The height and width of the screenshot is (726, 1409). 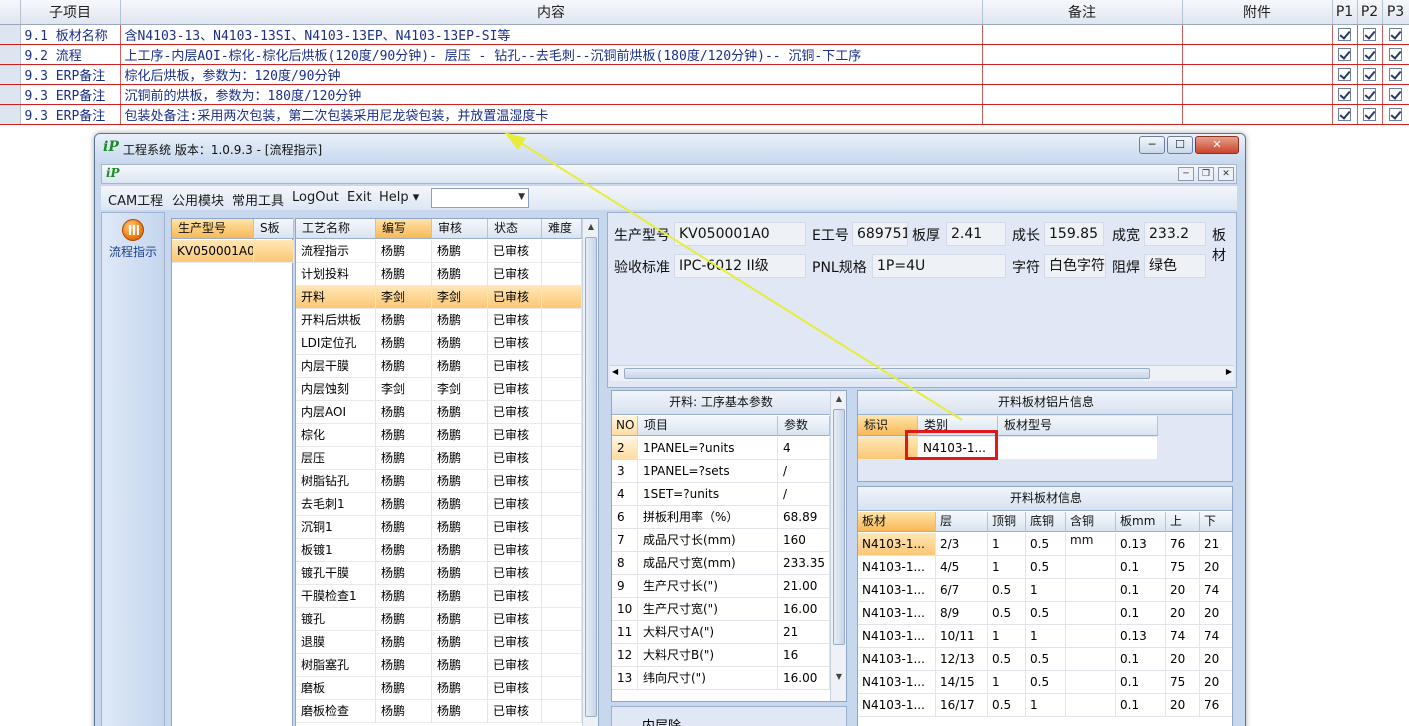 What do you see at coordinates (399, 197) in the screenshot?
I see `menu-help: Help ▾` at bounding box center [399, 197].